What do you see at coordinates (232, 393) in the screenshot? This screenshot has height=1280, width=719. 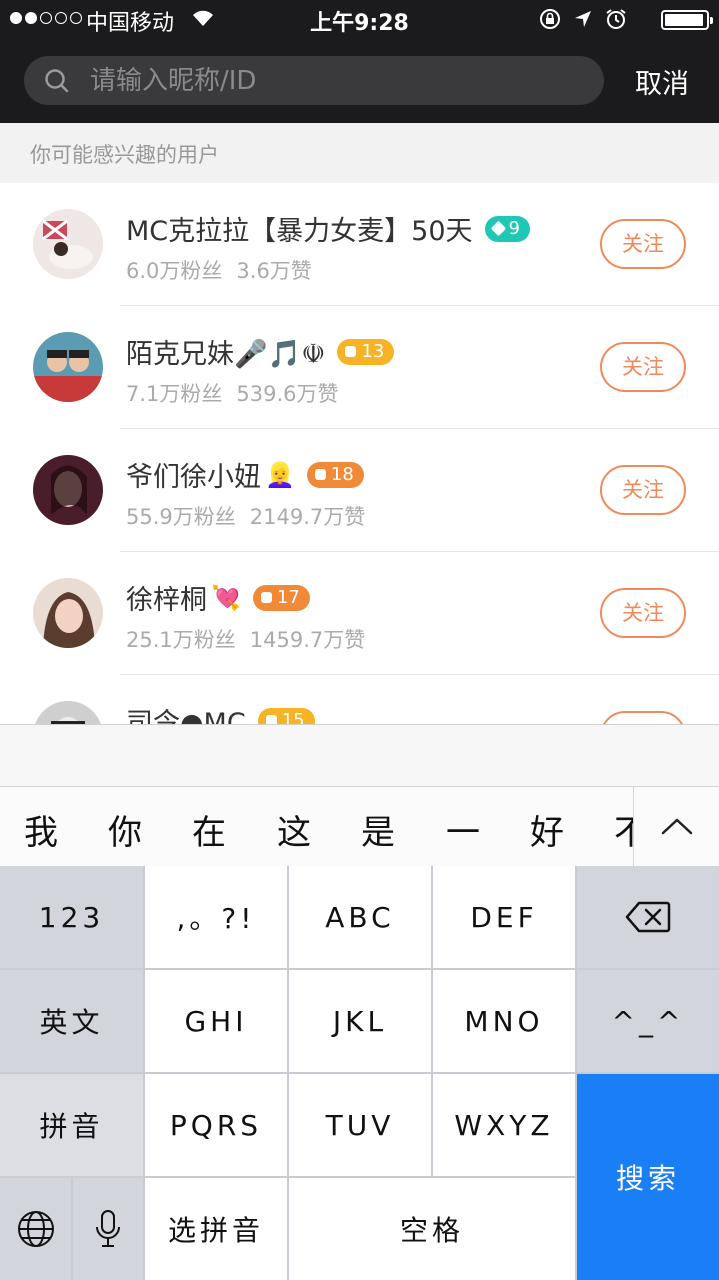 I see `user-stats: 7.1万粉丝 539.6万赞` at bounding box center [232, 393].